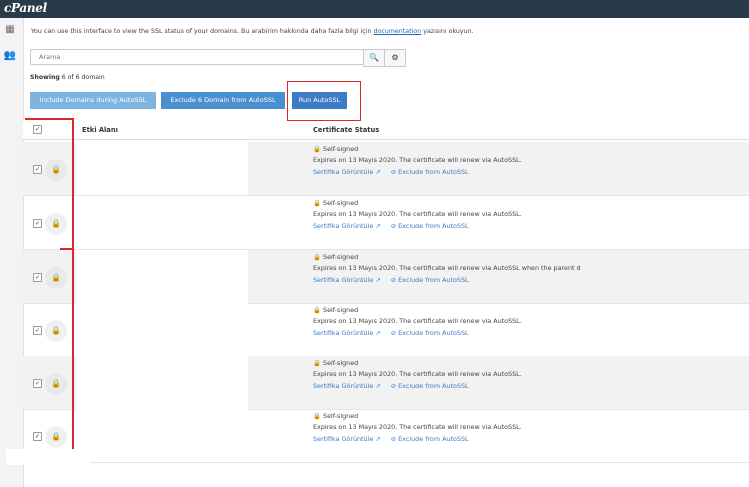 The image size is (749, 487). What do you see at coordinates (10, 30) in the screenshot?
I see `apps-grid-icon: ▦` at bounding box center [10, 30].